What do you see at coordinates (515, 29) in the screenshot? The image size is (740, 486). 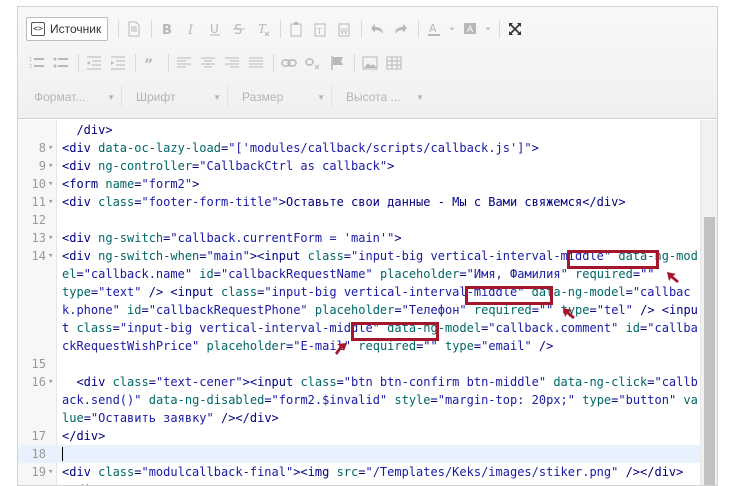 I see `maximize-icon` at bounding box center [515, 29].